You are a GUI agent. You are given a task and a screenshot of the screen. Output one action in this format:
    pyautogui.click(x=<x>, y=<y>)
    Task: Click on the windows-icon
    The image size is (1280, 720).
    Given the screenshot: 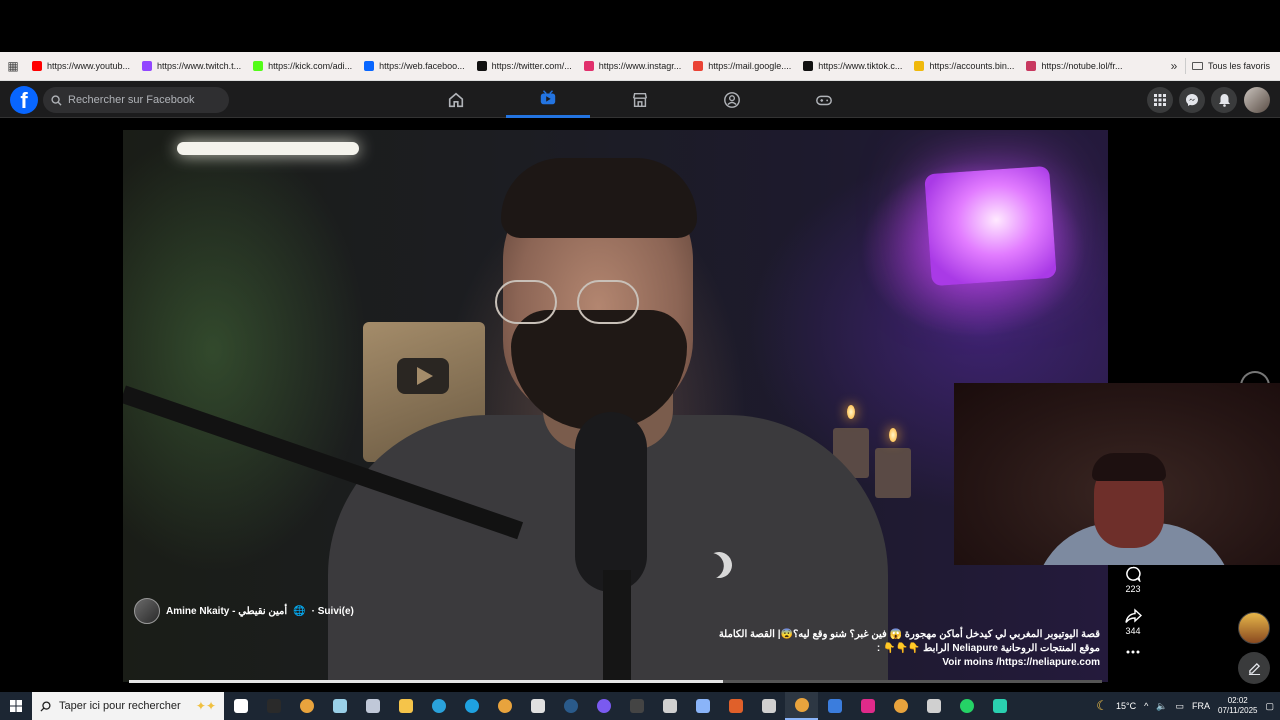 What is the action you would take?
    pyautogui.click(x=16, y=706)
    